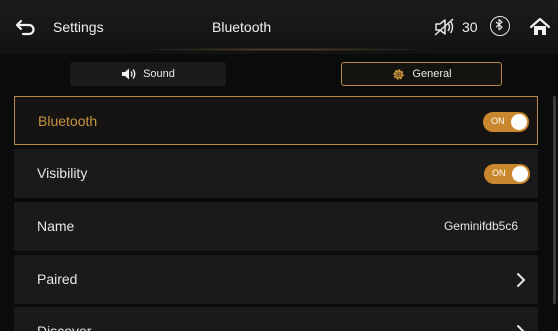  I want to click on setting-row-paired: Paired, so click(276, 279).